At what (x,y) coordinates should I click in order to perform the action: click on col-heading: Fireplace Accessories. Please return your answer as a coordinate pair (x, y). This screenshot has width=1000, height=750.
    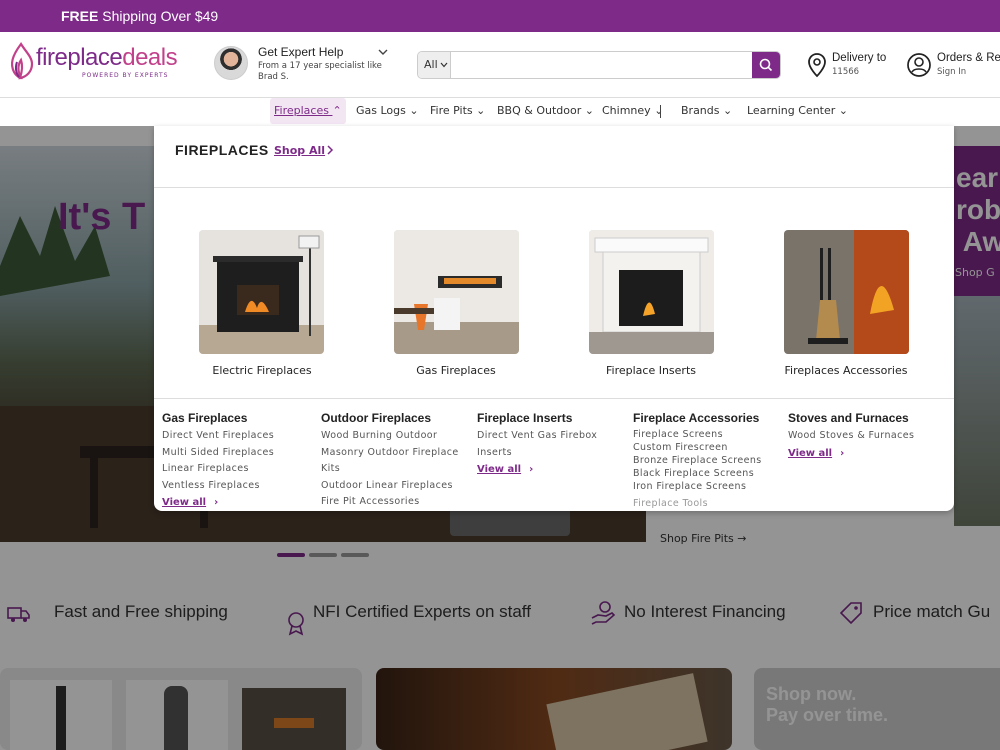
    Looking at the image, I should click on (713, 418).